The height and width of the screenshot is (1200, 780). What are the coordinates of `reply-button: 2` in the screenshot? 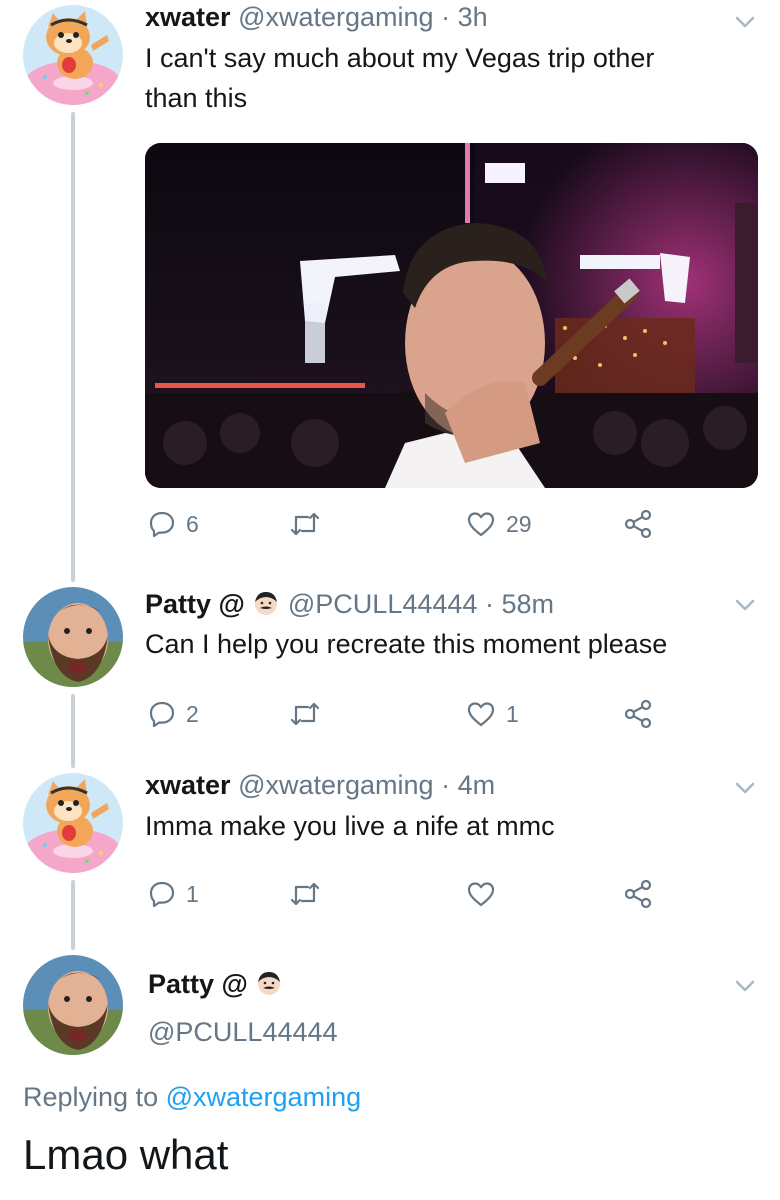 It's located at (173, 714).